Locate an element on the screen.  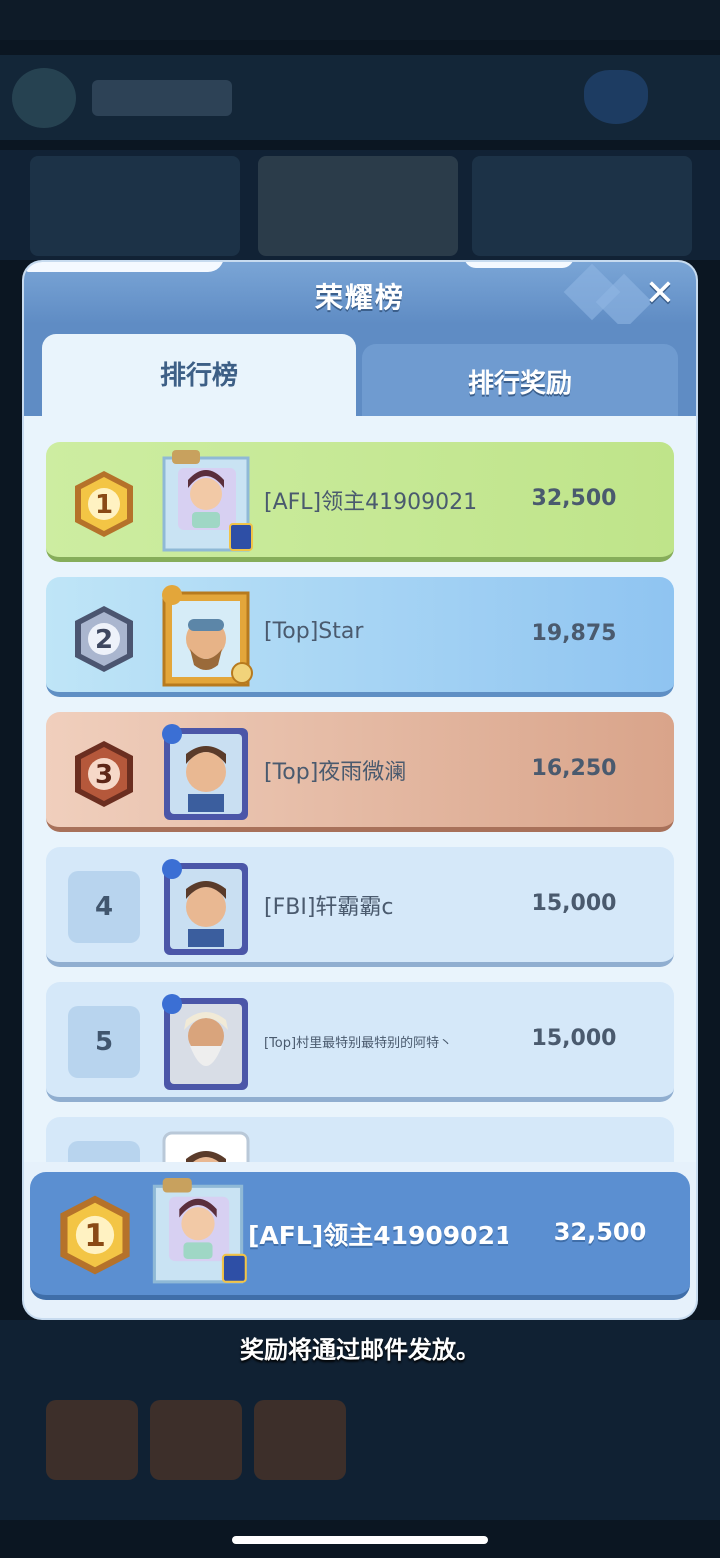
player-name: [Top]夜雨微澜 is located at coordinates (335, 772).